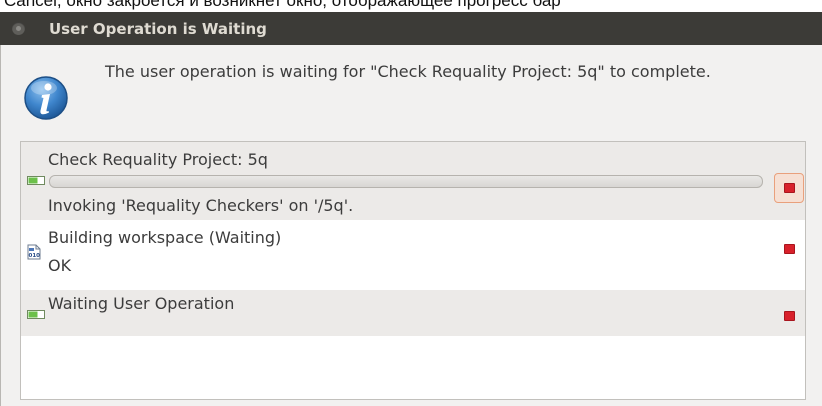 The width and height of the screenshot is (822, 406). What do you see at coordinates (413, 313) in the screenshot?
I see `list-item-operation-3: Waiting User Operation` at bounding box center [413, 313].